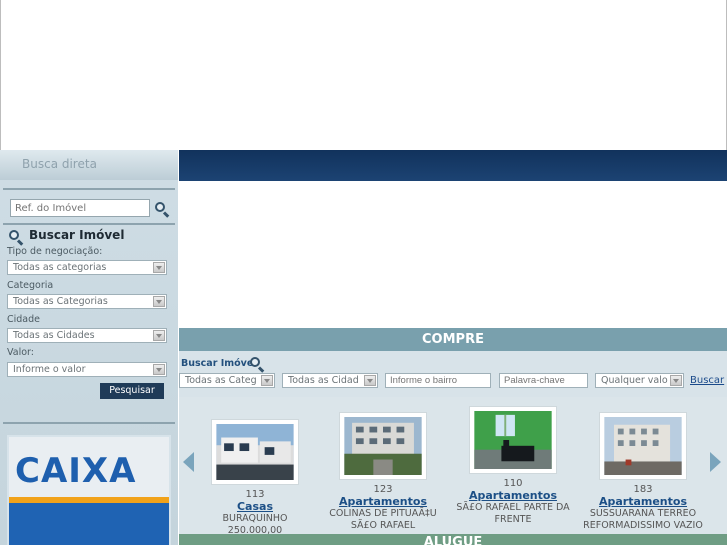  What do you see at coordinates (255, 518) in the screenshot?
I see `listing-desc: BURAQUINHO` at bounding box center [255, 518].